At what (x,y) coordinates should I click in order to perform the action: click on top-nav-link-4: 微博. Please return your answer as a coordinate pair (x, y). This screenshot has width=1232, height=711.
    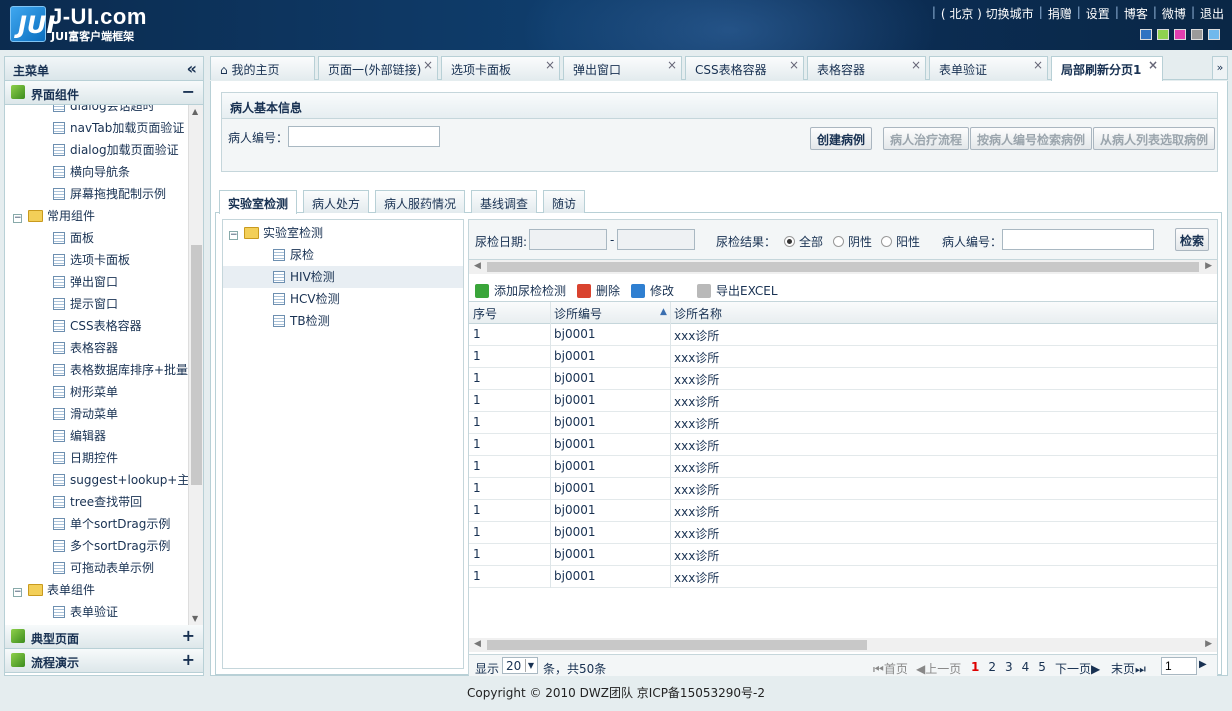
    Looking at the image, I should click on (1174, 13).